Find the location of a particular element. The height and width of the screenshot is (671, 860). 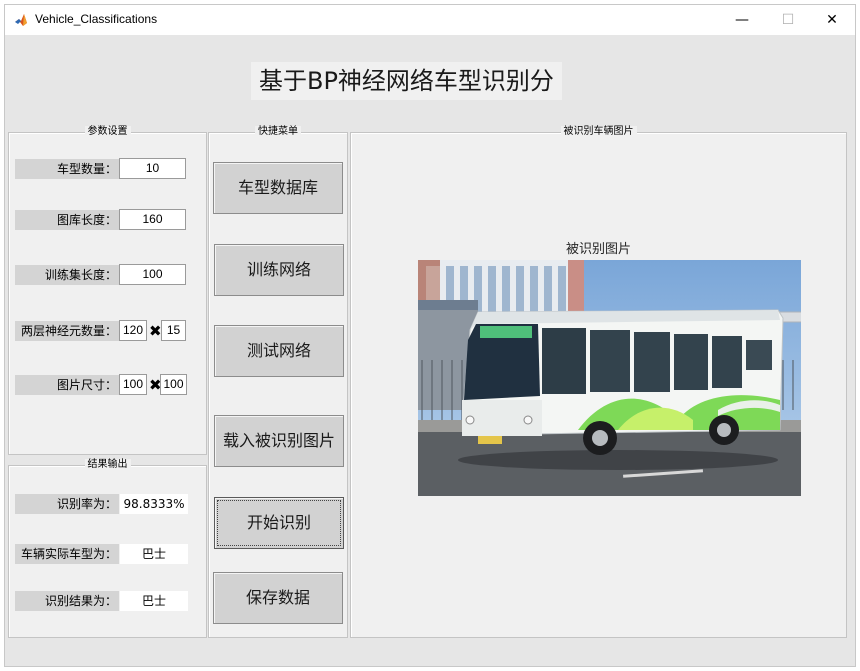

recognition-rate-label: 识别率为： is located at coordinates (67, 504).